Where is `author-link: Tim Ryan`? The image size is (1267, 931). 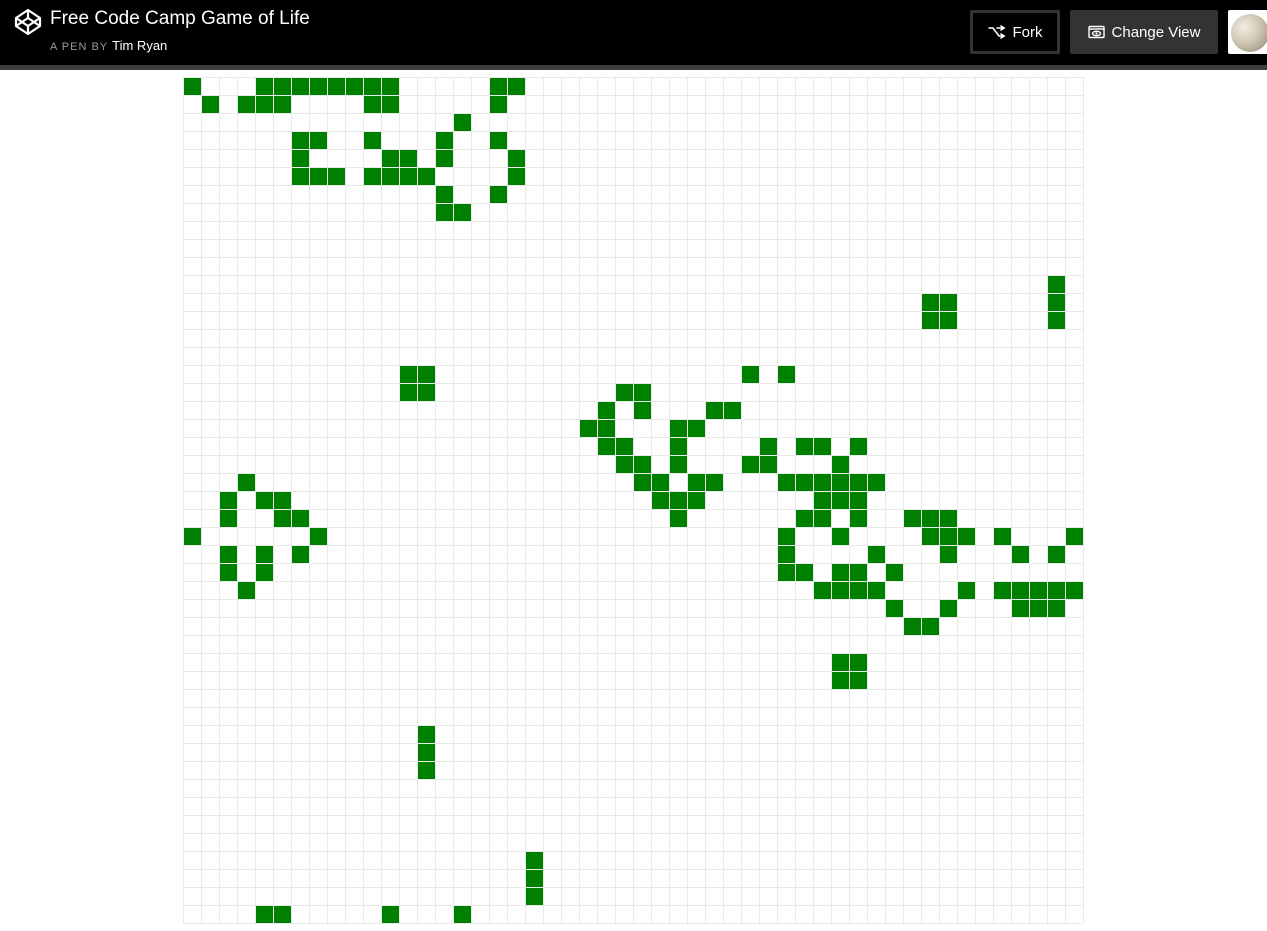 author-link: Tim Ryan is located at coordinates (139, 45).